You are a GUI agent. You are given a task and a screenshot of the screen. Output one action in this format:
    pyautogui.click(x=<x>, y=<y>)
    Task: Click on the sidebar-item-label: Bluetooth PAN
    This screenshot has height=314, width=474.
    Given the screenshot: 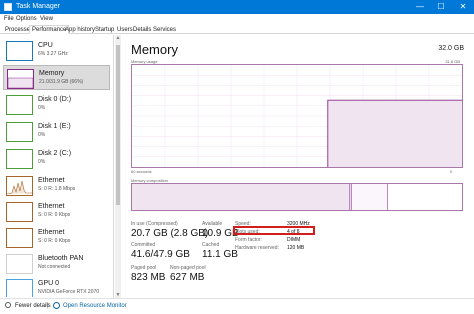 What is the action you would take?
    pyautogui.click(x=61, y=258)
    